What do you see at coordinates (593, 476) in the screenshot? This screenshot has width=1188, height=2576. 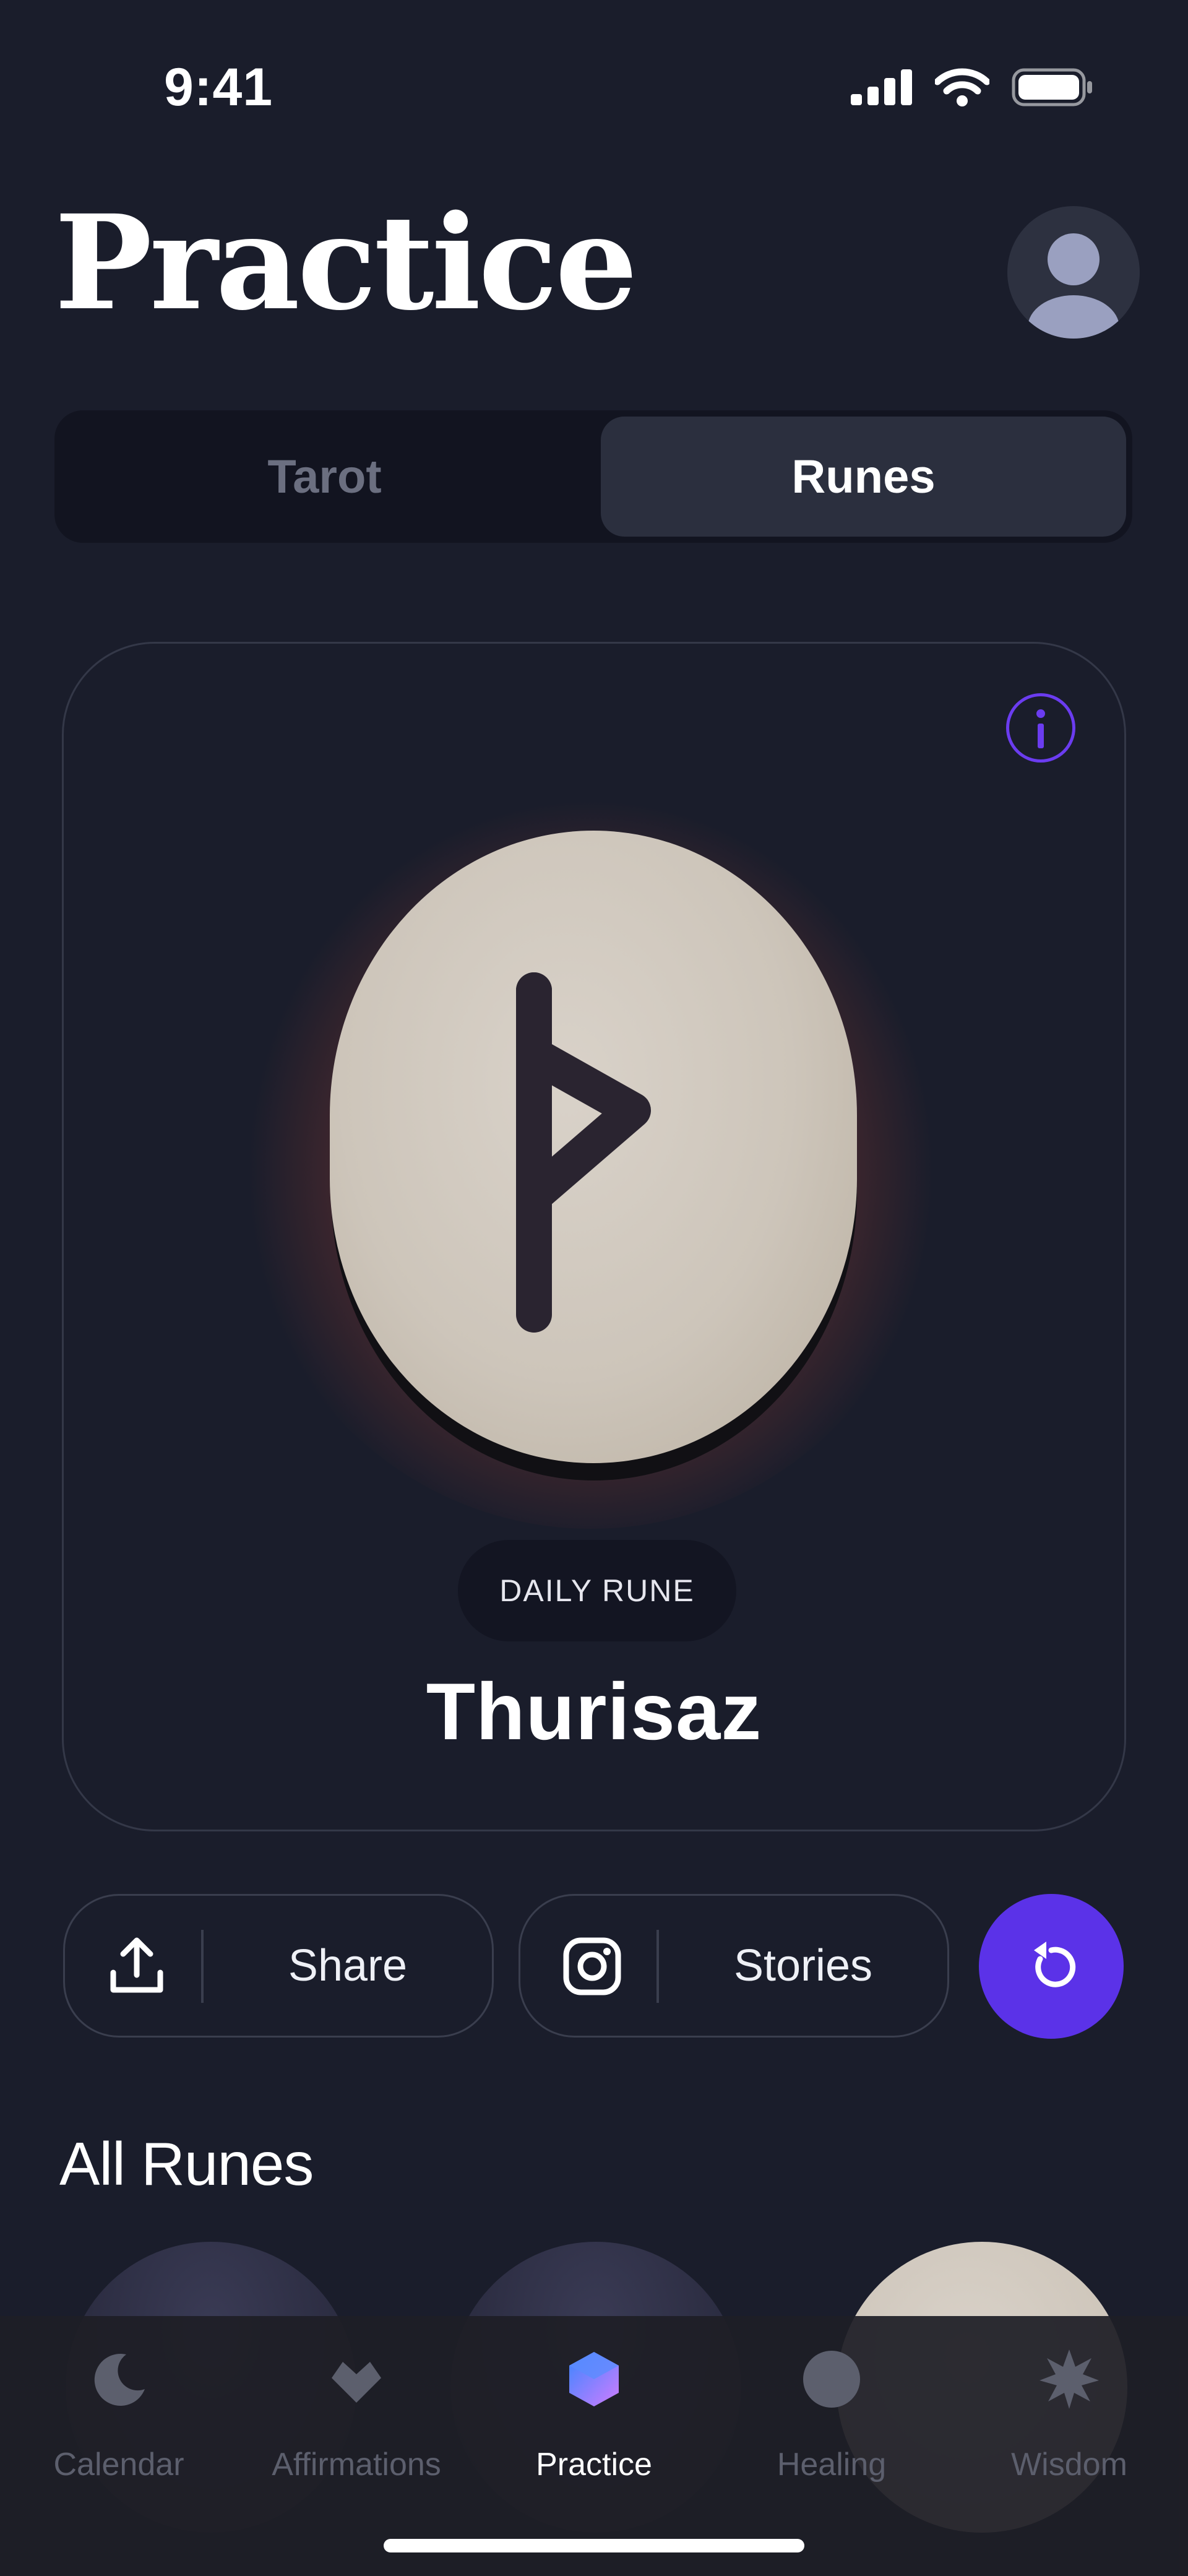 I see `practice-segmented-control: Tarot Runes` at bounding box center [593, 476].